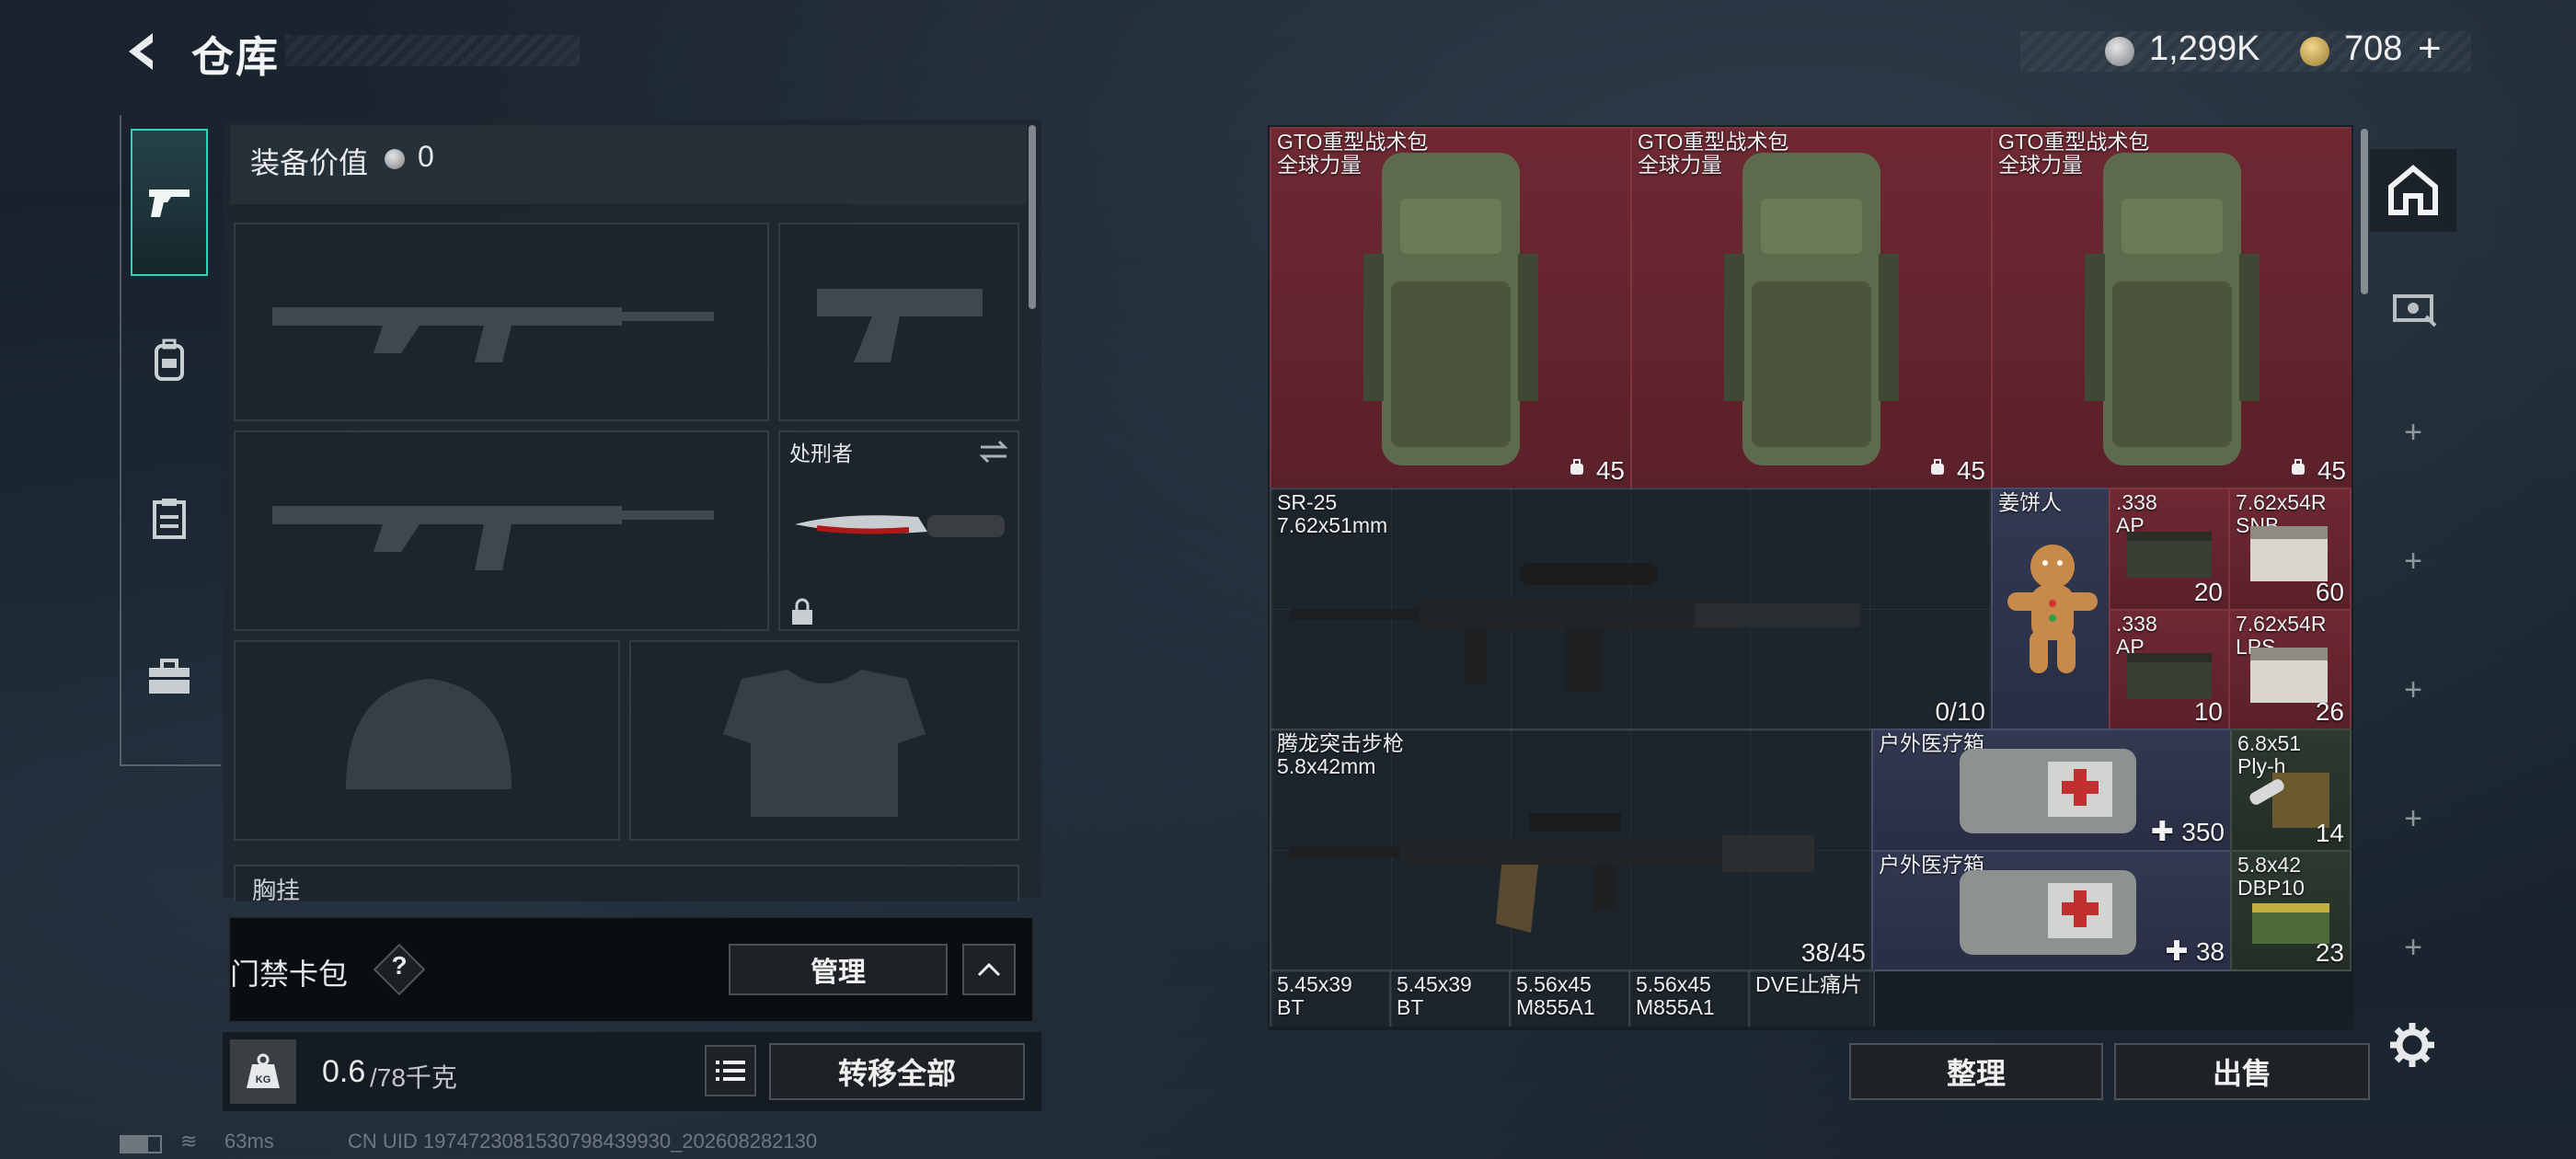  What do you see at coordinates (399, 966) in the screenshot?
I see `help-icon: ?` at bounding box center [399, 966].